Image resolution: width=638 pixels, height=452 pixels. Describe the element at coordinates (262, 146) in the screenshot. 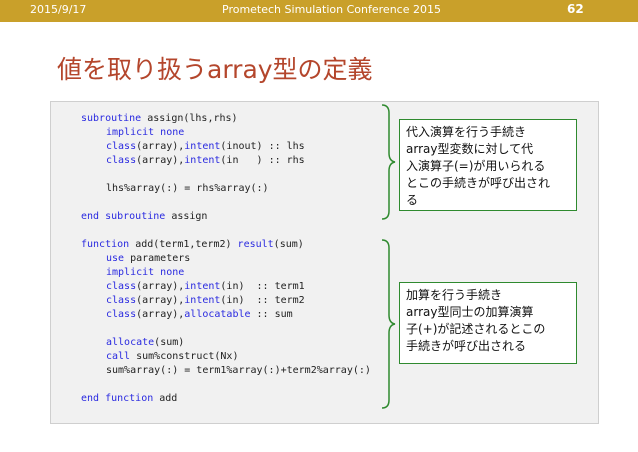

I see `code-text: (inout) :: lhs` at that location.